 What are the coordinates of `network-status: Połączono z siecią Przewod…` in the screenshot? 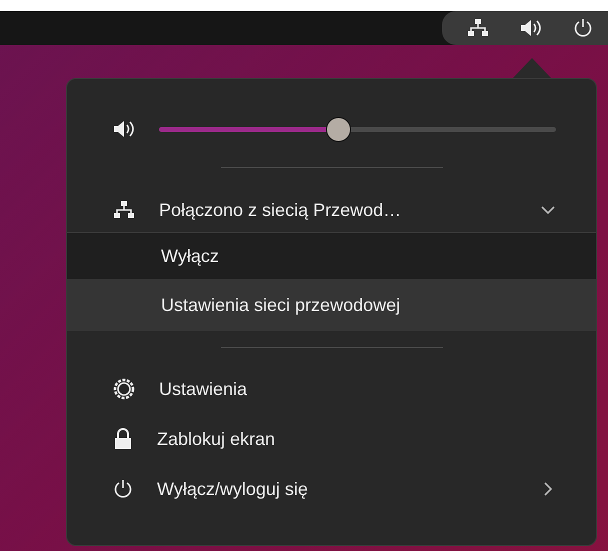 It's located at (280, 210).